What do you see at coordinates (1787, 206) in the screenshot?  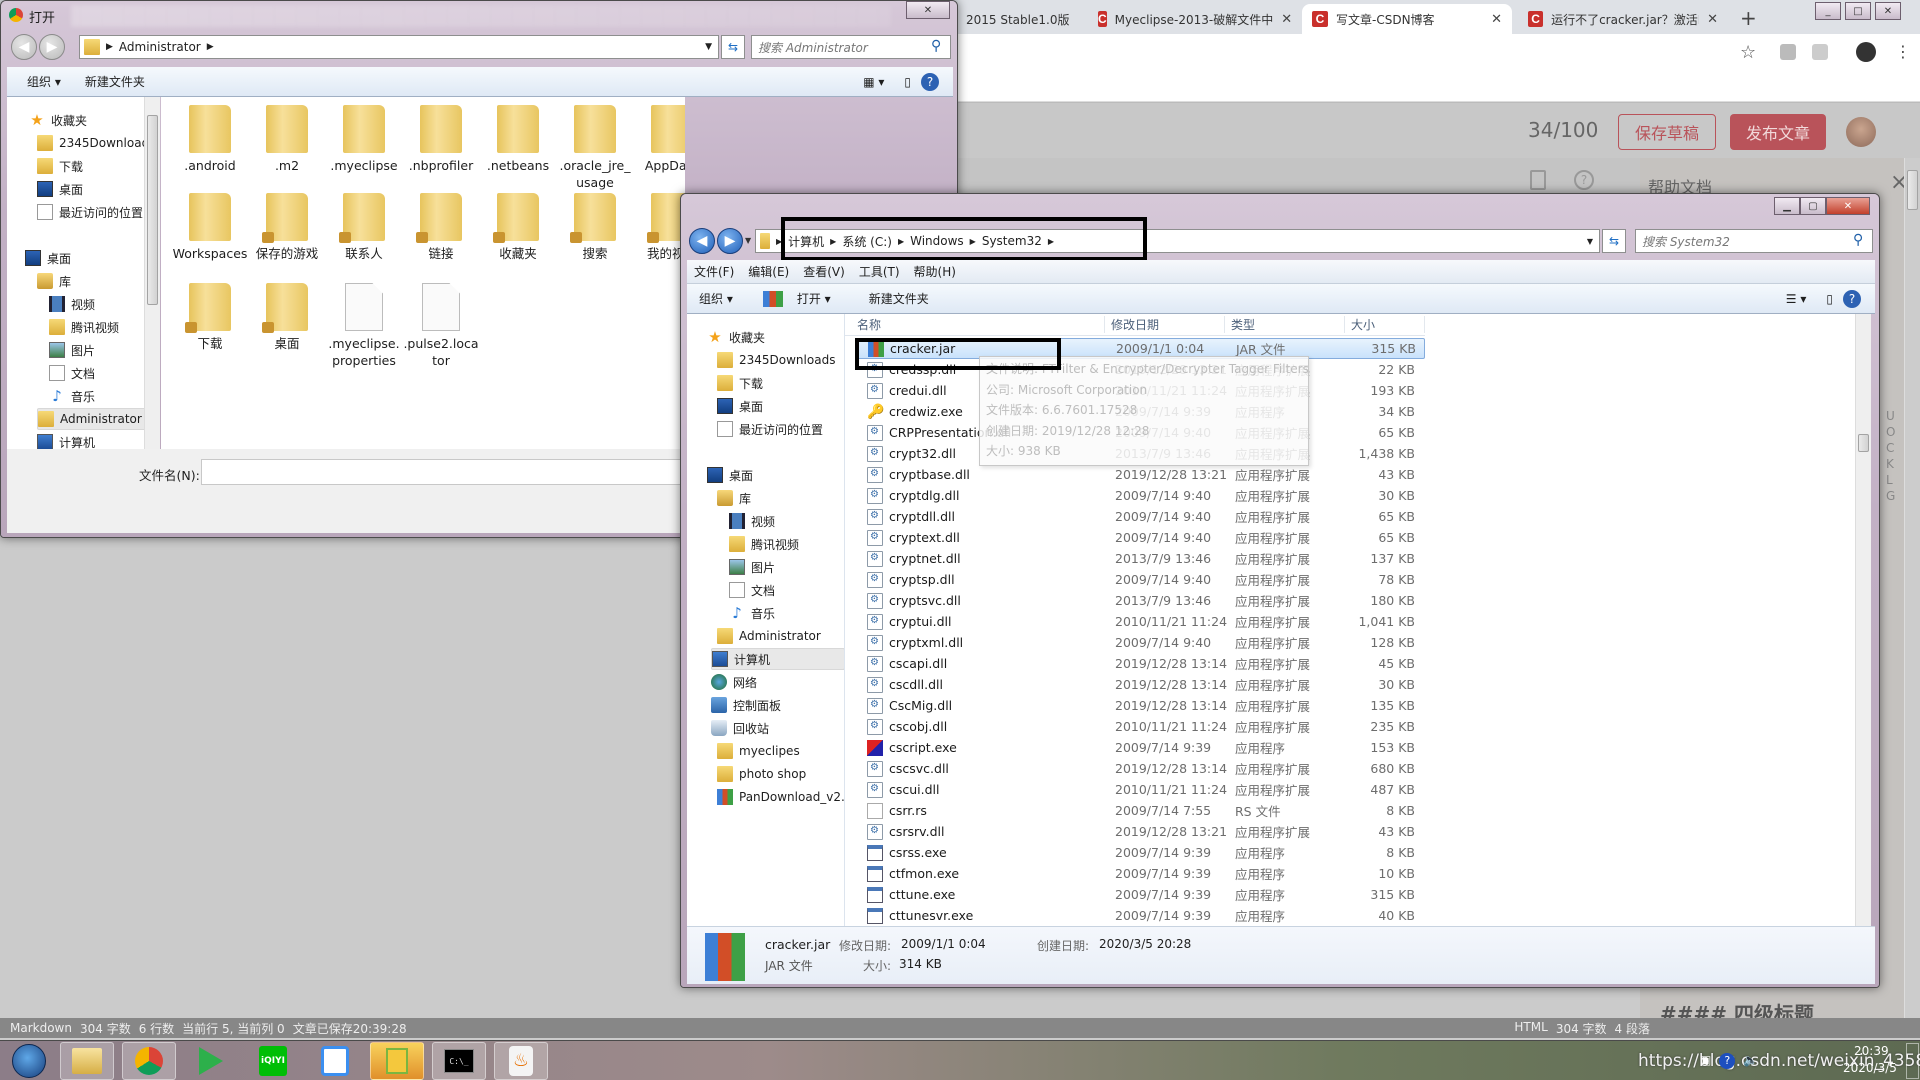 I see `minimize-button: ▁` at bounding box center [1787, 206].